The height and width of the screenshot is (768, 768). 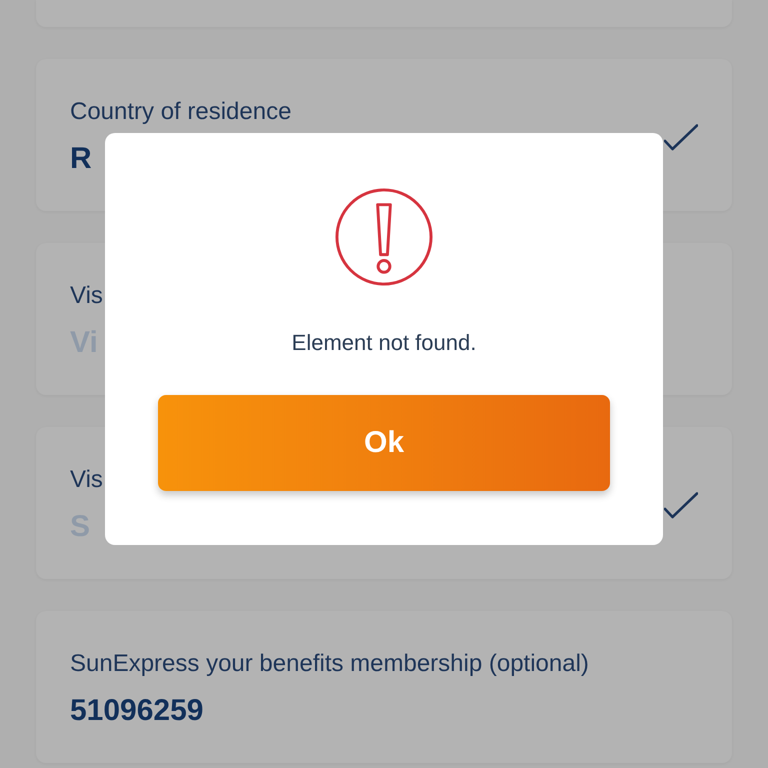 What do you see at coordinates (329, 664) in the screenshot?
I see `field-label: SunExpress your benefits membership (optional)` at bounding box center [329, 664].